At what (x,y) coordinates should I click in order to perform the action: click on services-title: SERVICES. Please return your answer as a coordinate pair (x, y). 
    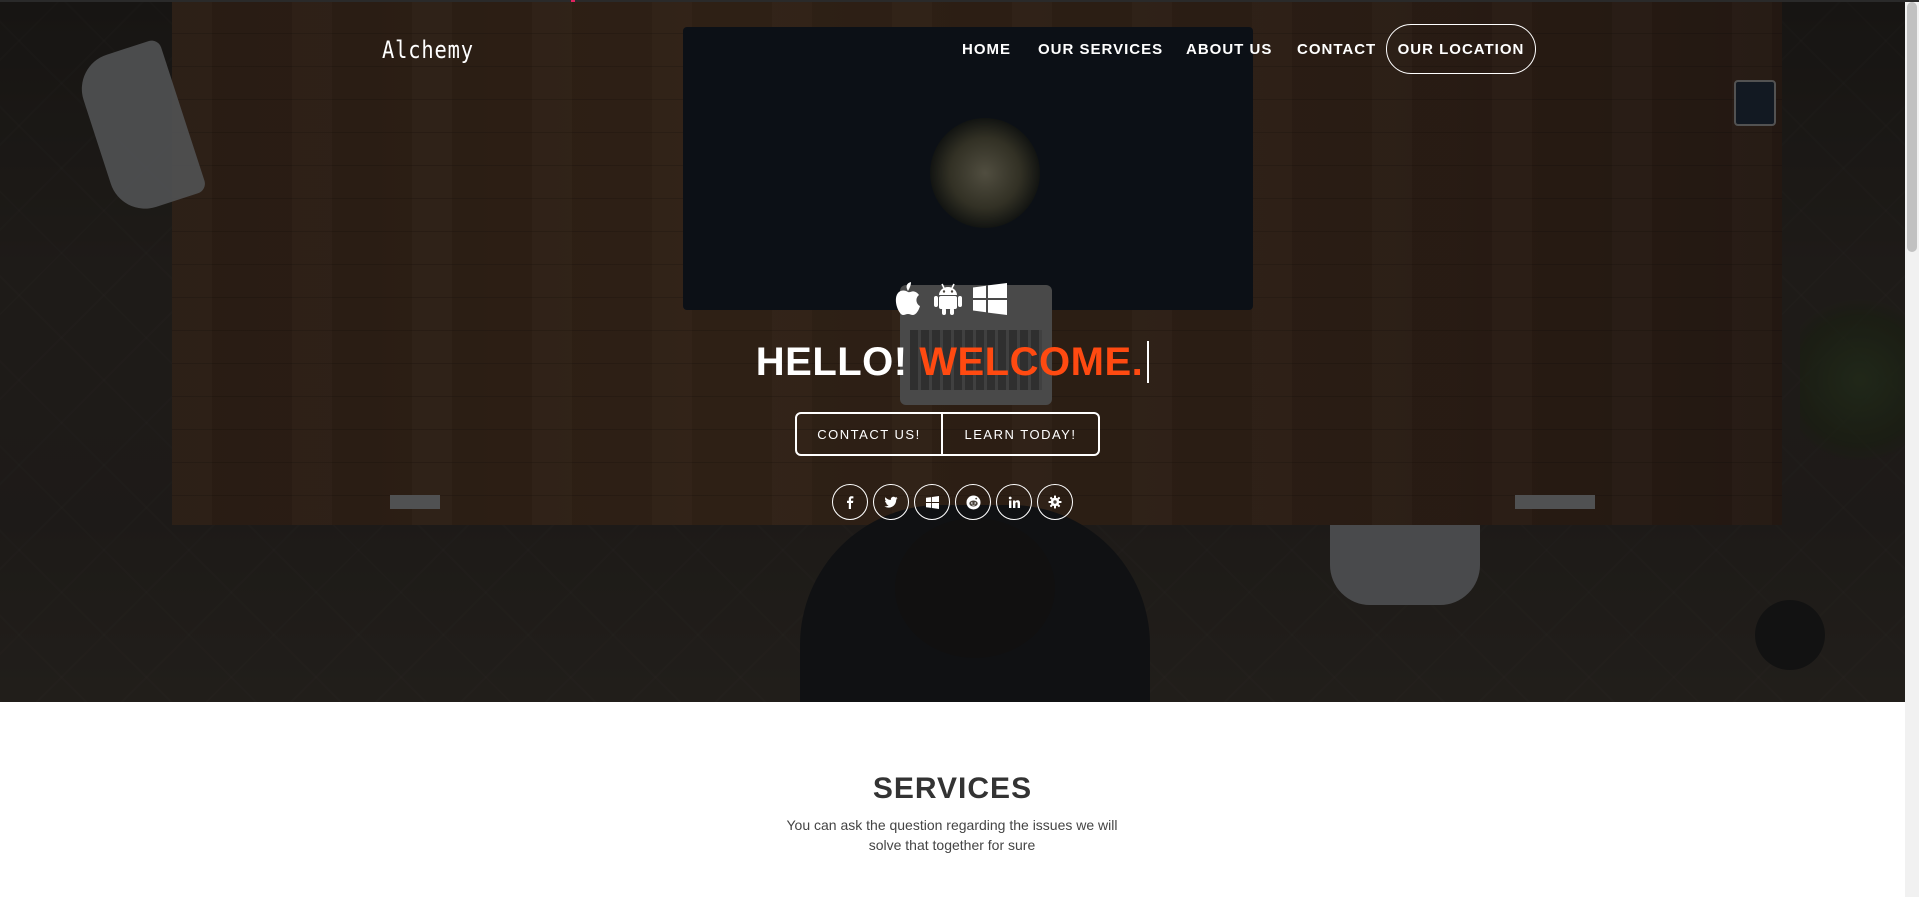
    Looking at the image, I should click on (952, 788).